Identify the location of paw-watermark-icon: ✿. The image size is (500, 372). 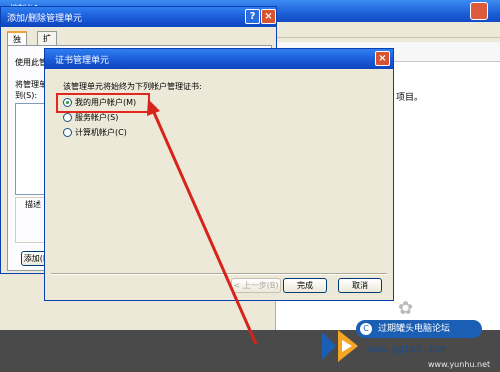
(406, 308).